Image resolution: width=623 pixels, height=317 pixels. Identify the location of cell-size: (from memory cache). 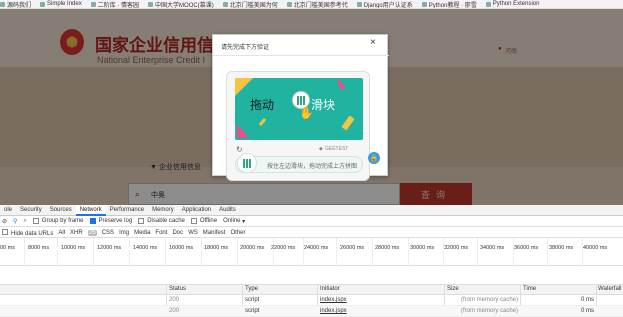
(490, 300).